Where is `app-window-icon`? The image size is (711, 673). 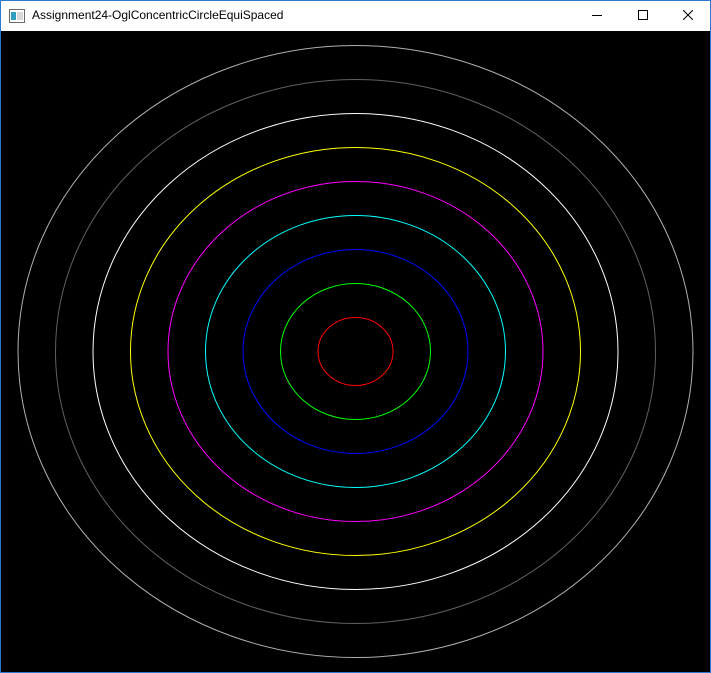 app-window-icon is located at coordinates (17, 16).